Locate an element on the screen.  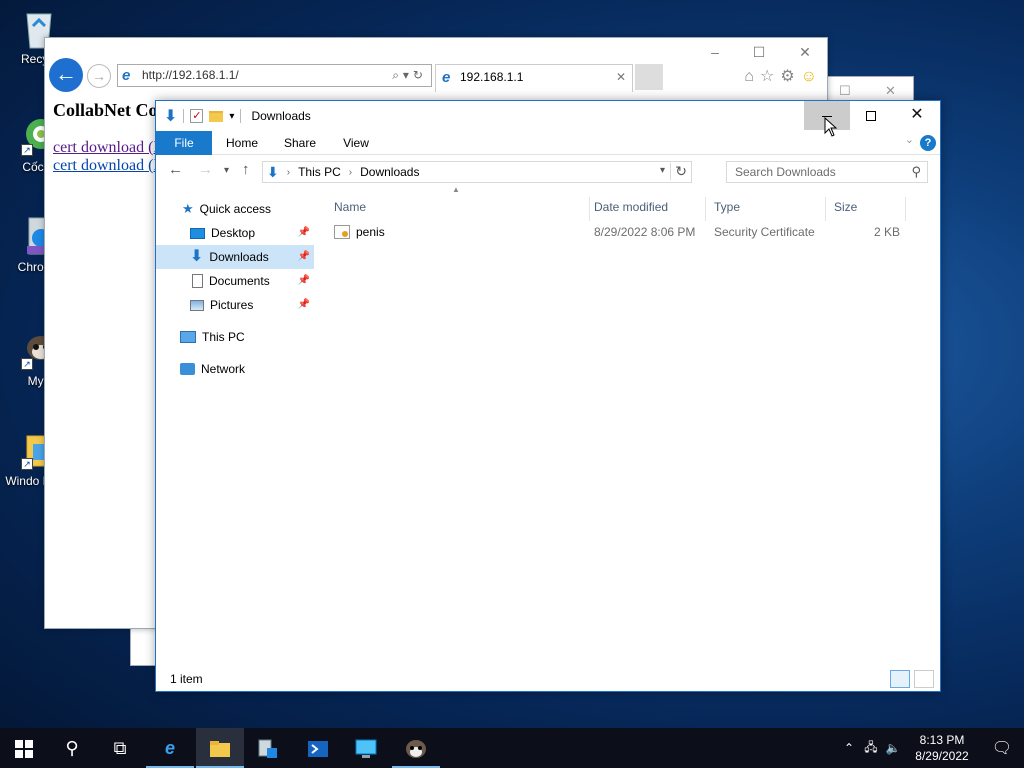
nav-item-downloads: ⬇ Downloads 📌 is located at coordinates (235, 257).